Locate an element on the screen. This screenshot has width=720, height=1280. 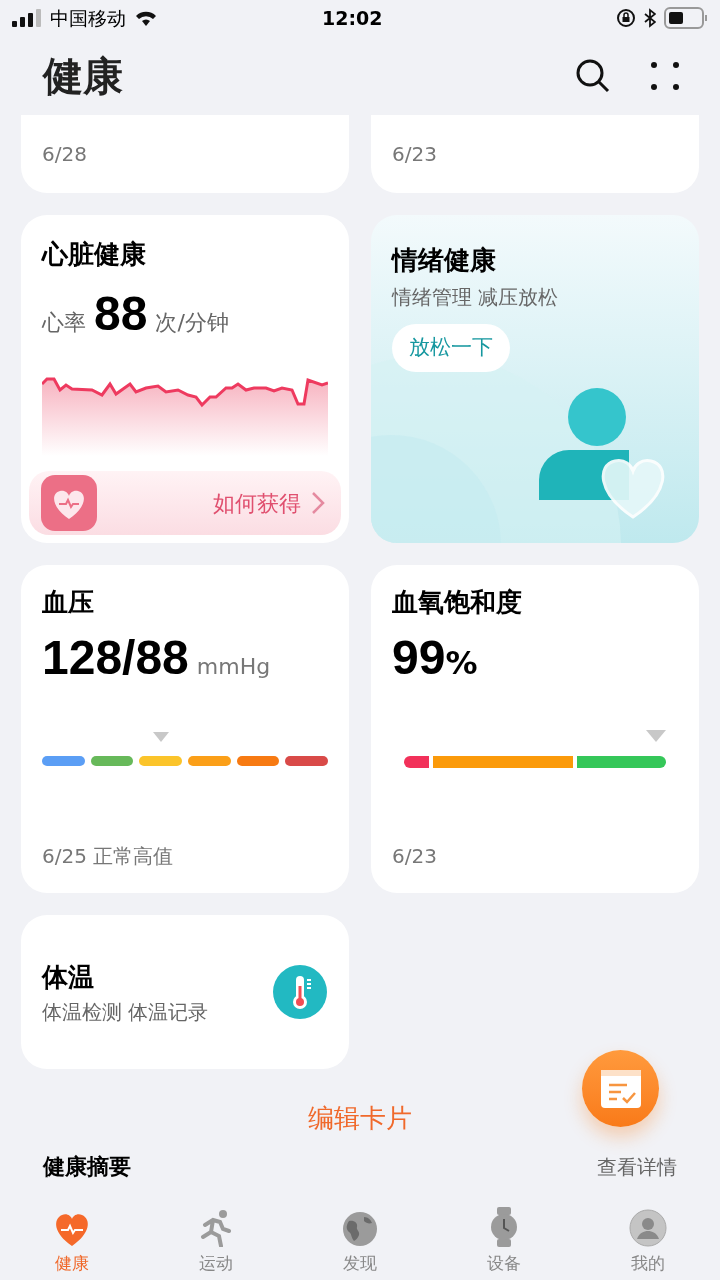
relax-button: 放松一下 is located at coordinates (451, 348).